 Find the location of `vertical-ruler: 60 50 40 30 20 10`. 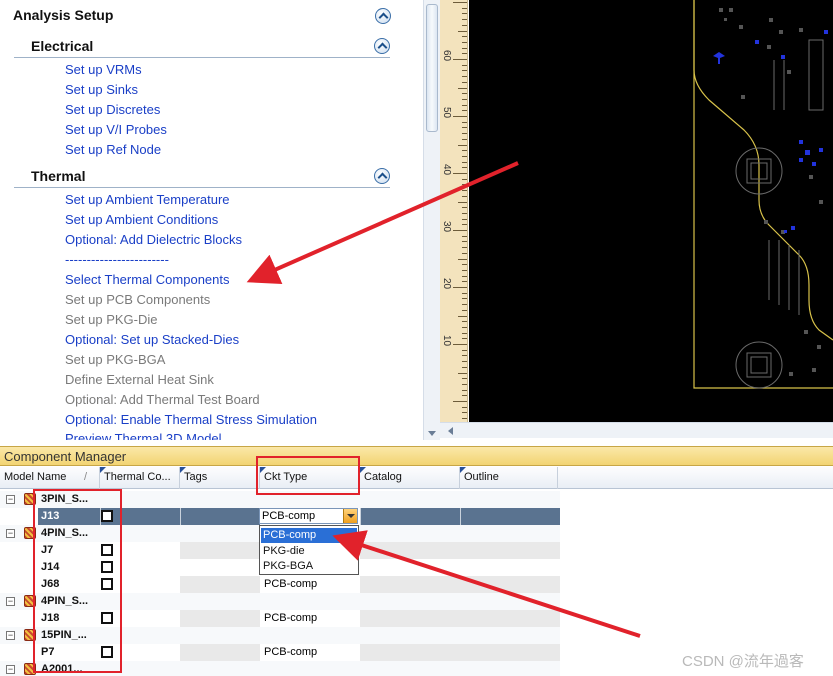

vertical-ruler: 60 50 40 30 20 10 is located at coordinates (454, 211).